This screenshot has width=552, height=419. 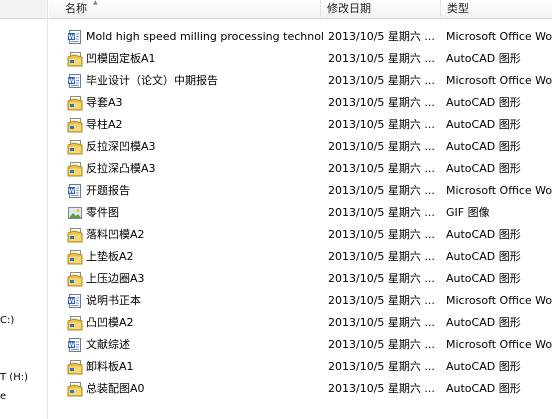 I want to click on file-row: 反拉深凸模A3 2013/10/5 星期六 ... AutoCAD 图形, so click(x=300, y=169).